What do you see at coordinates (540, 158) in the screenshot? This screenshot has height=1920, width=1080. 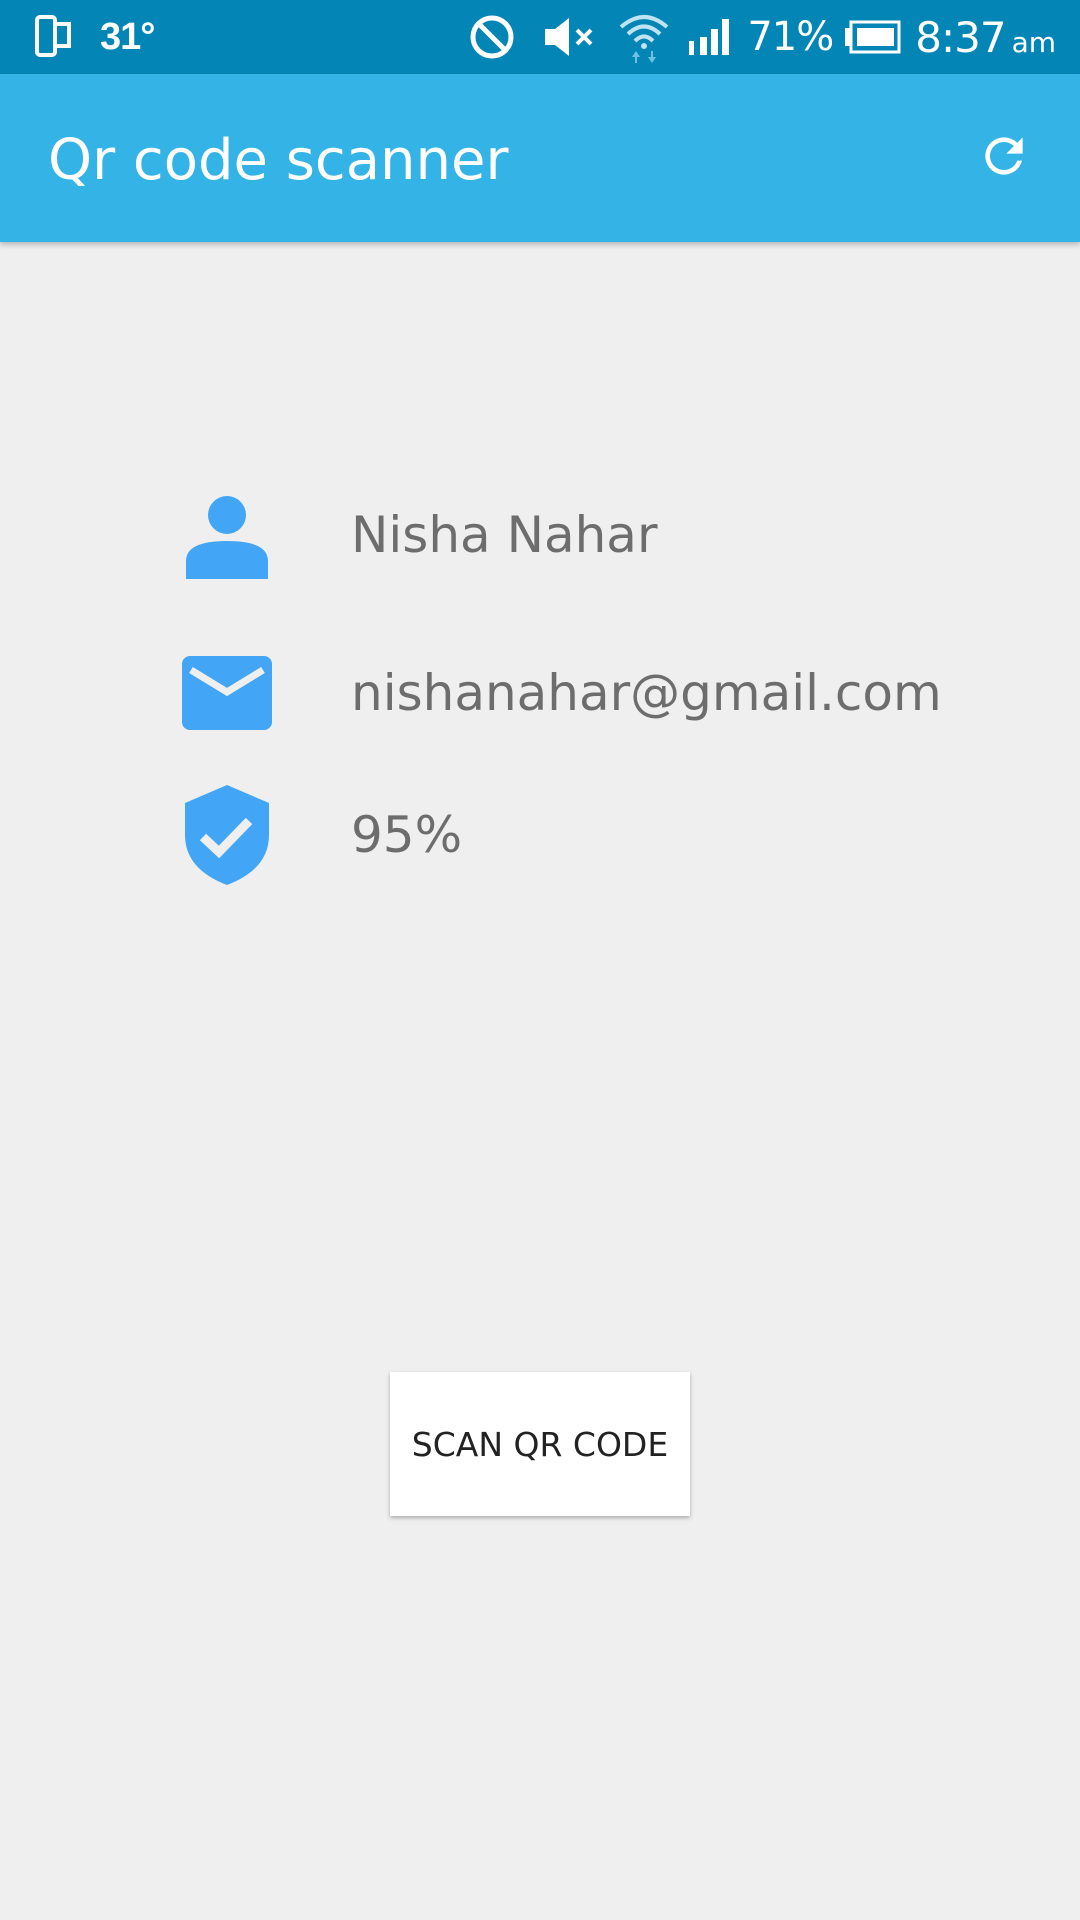 I see `app-bar: Qr code scanner` at bounding box center [540, 158].